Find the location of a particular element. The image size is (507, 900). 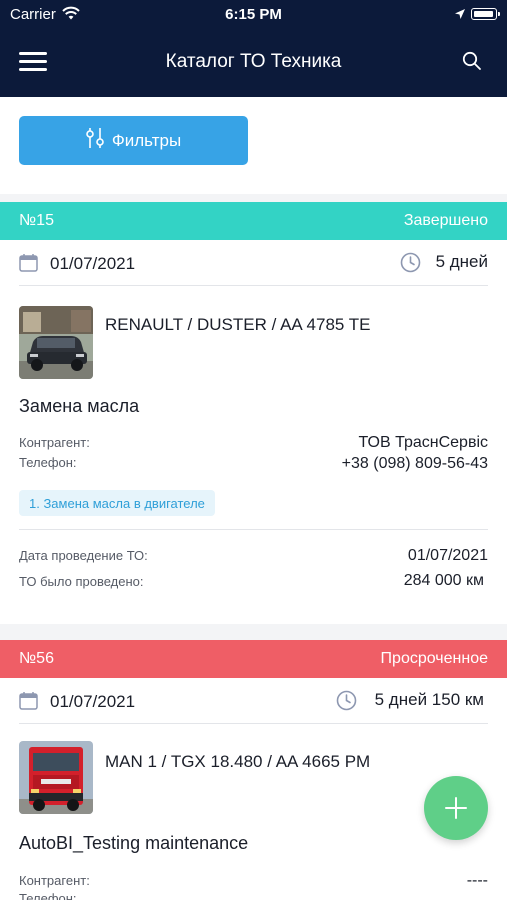

clock-time: 6:15 PM is located at coordinates (253, 14).